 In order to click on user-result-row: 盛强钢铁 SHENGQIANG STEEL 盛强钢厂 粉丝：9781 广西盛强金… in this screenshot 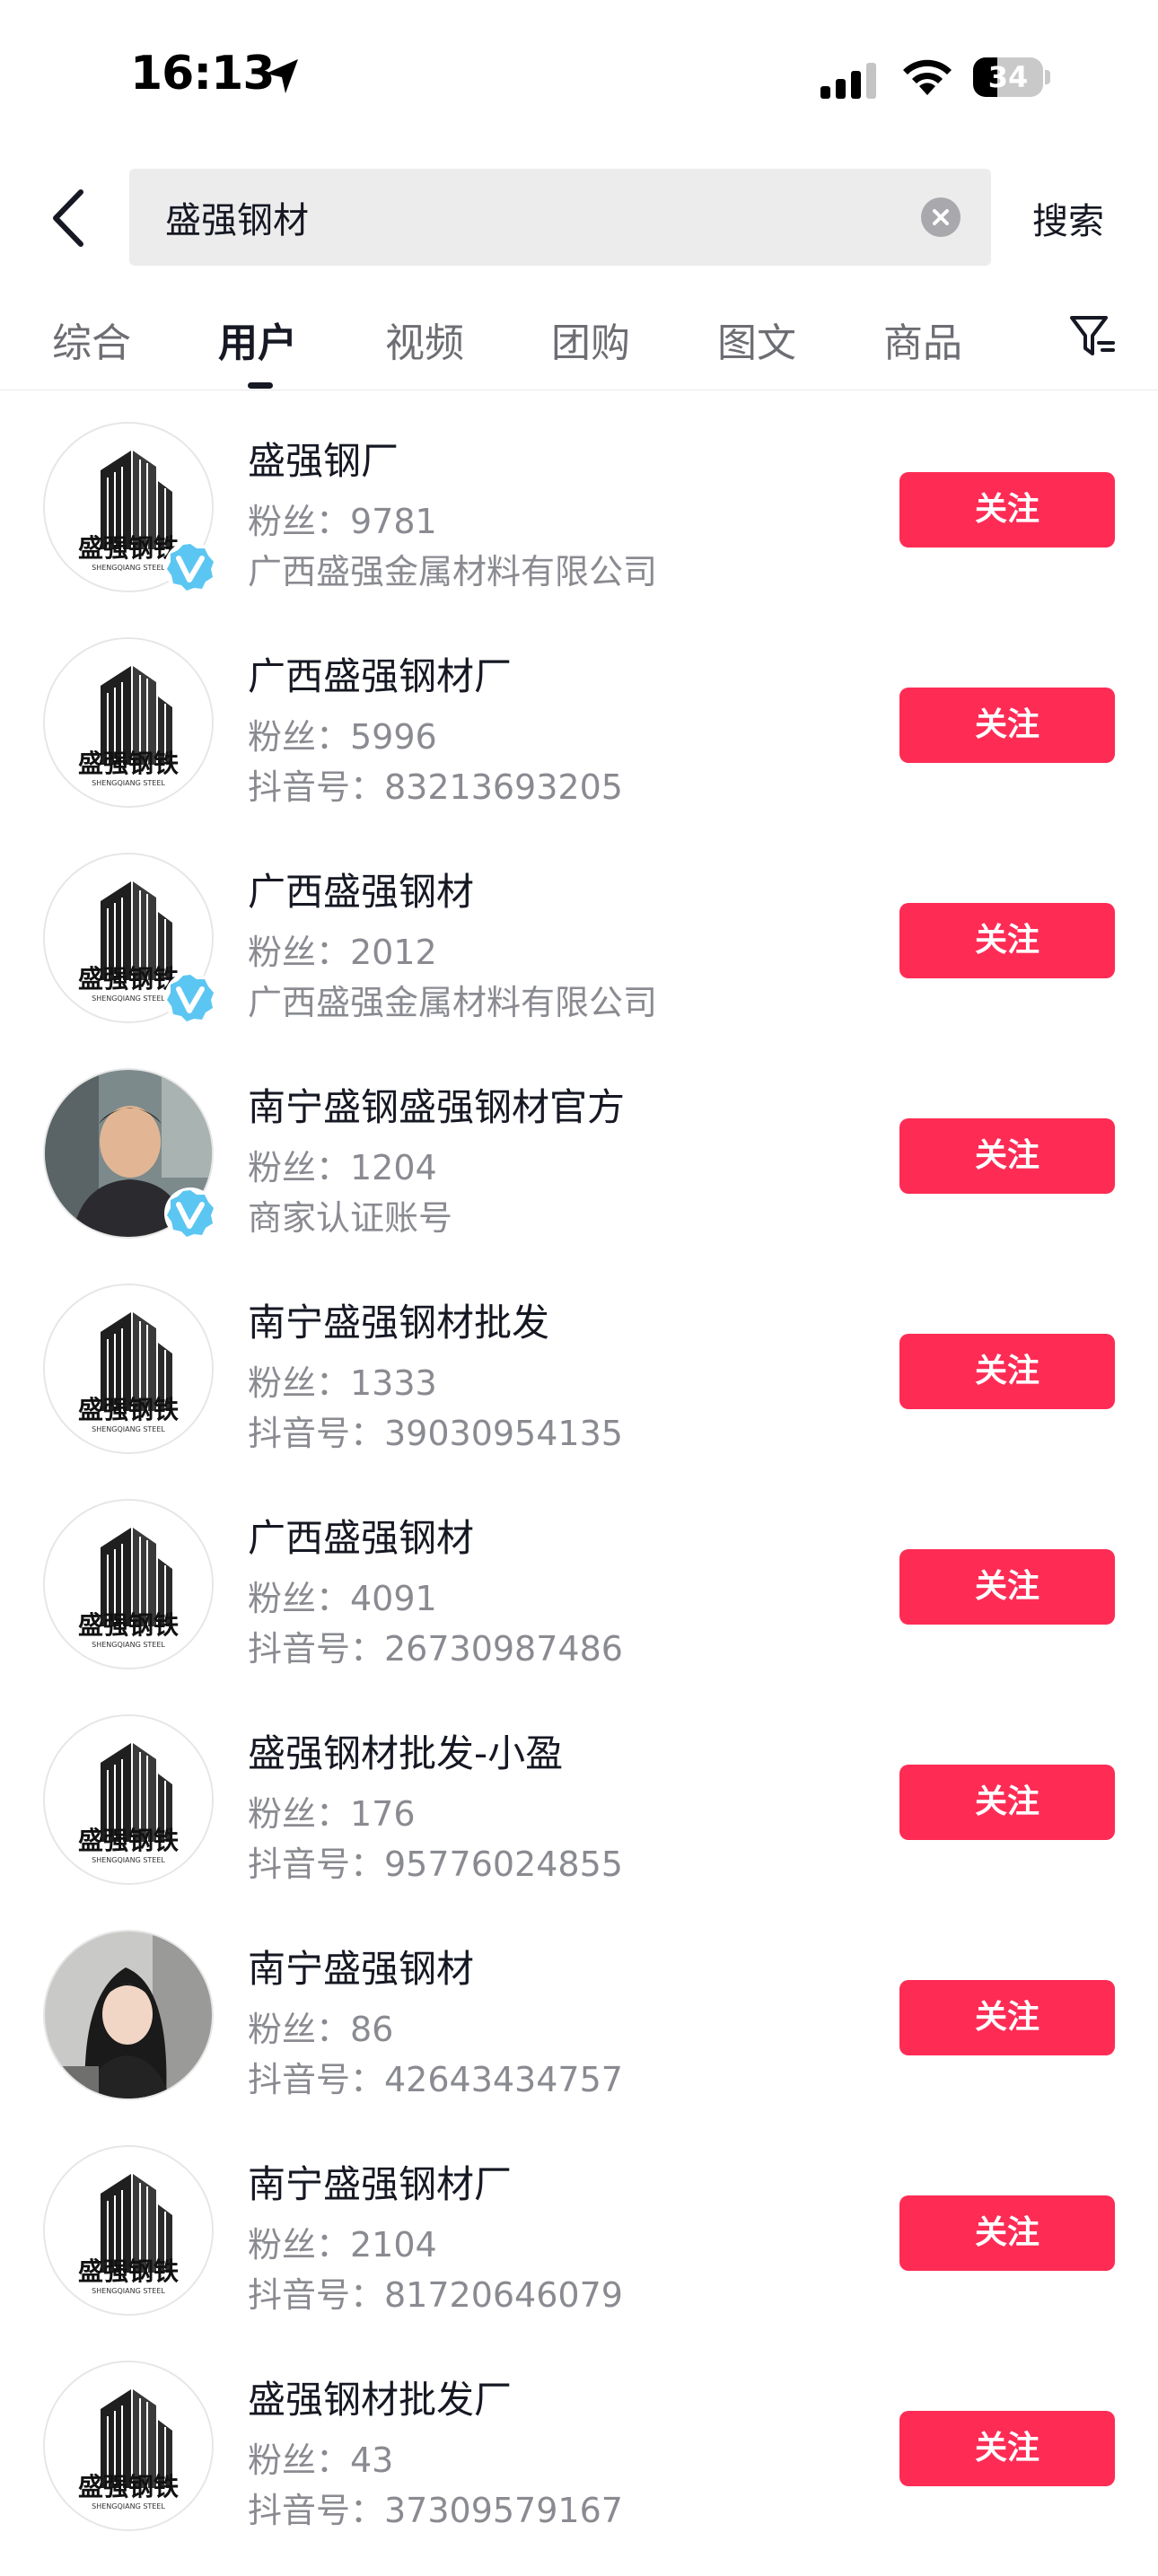, I will do `click(579, 529)`.